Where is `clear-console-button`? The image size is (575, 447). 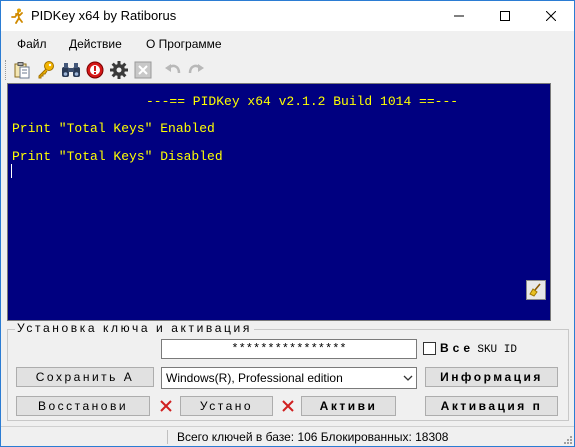
clear-console-button is located at coordinates (536, 290).